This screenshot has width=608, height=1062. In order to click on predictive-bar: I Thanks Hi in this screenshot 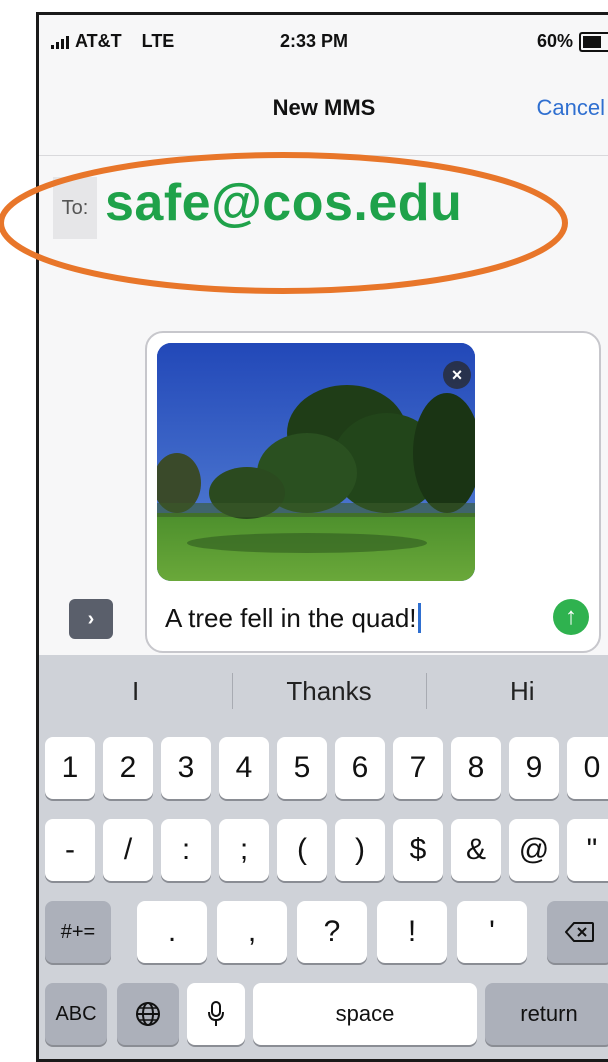, I will do `click(323, 691)`.